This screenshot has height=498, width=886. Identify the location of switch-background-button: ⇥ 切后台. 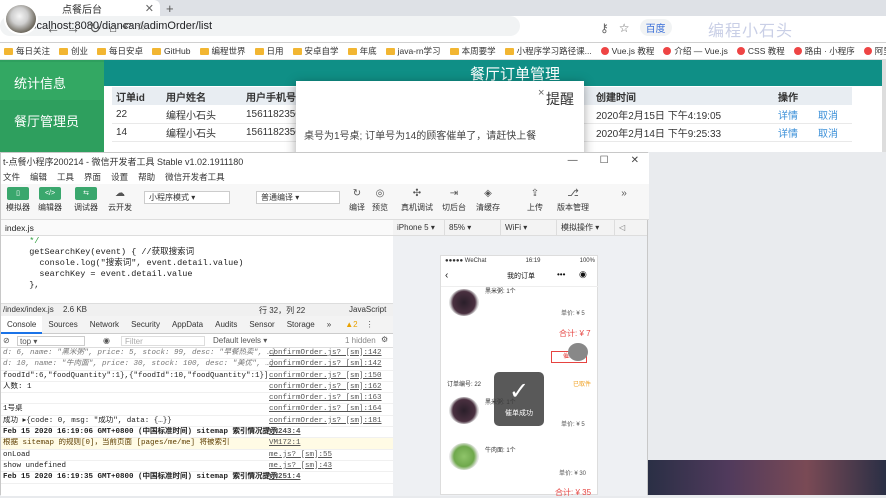
(454, 200).